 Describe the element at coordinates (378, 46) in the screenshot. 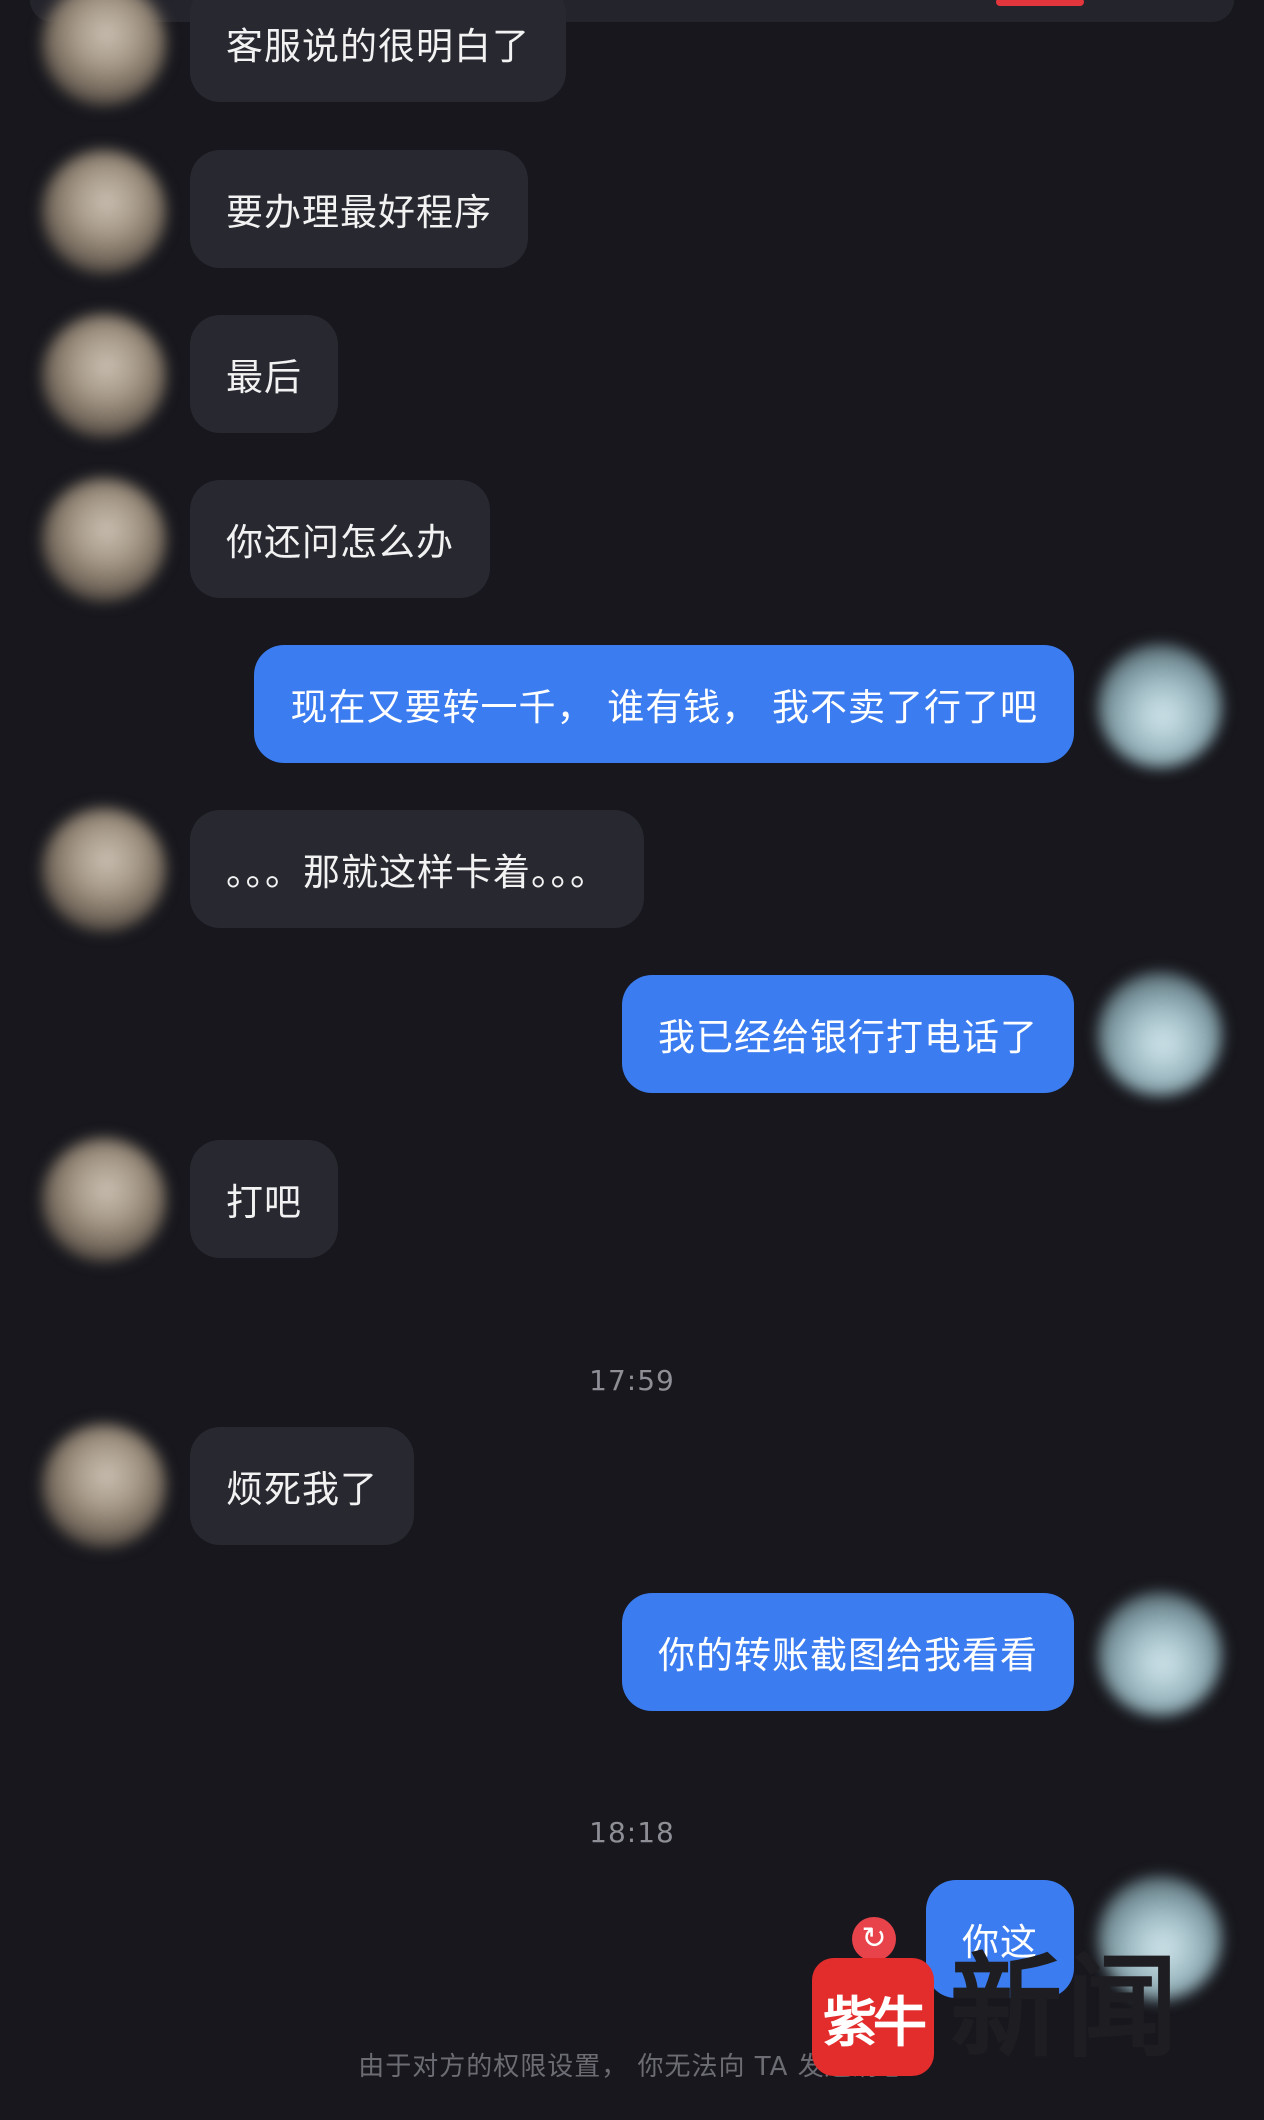

I see `message-text: 客服说的很明白了` at that location.